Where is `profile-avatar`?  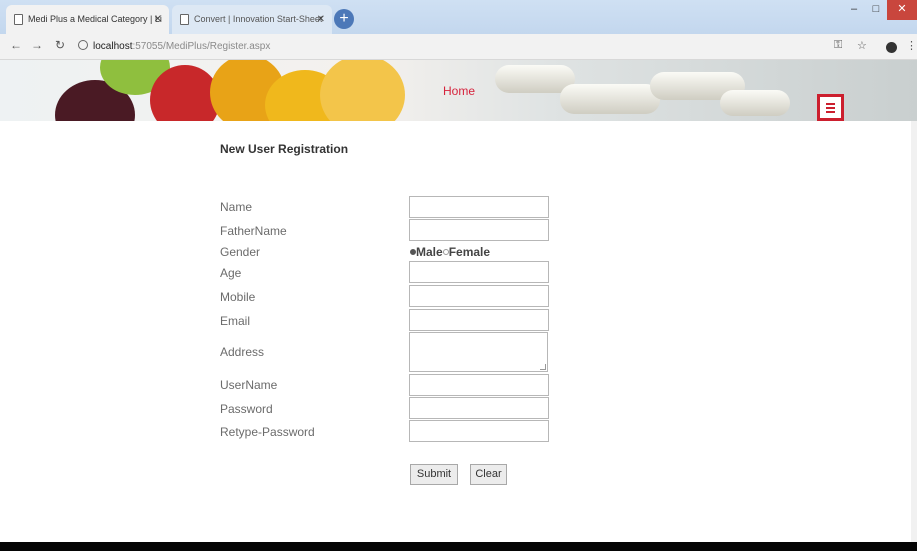 profile-avatar is located at coordinates (891, 47).